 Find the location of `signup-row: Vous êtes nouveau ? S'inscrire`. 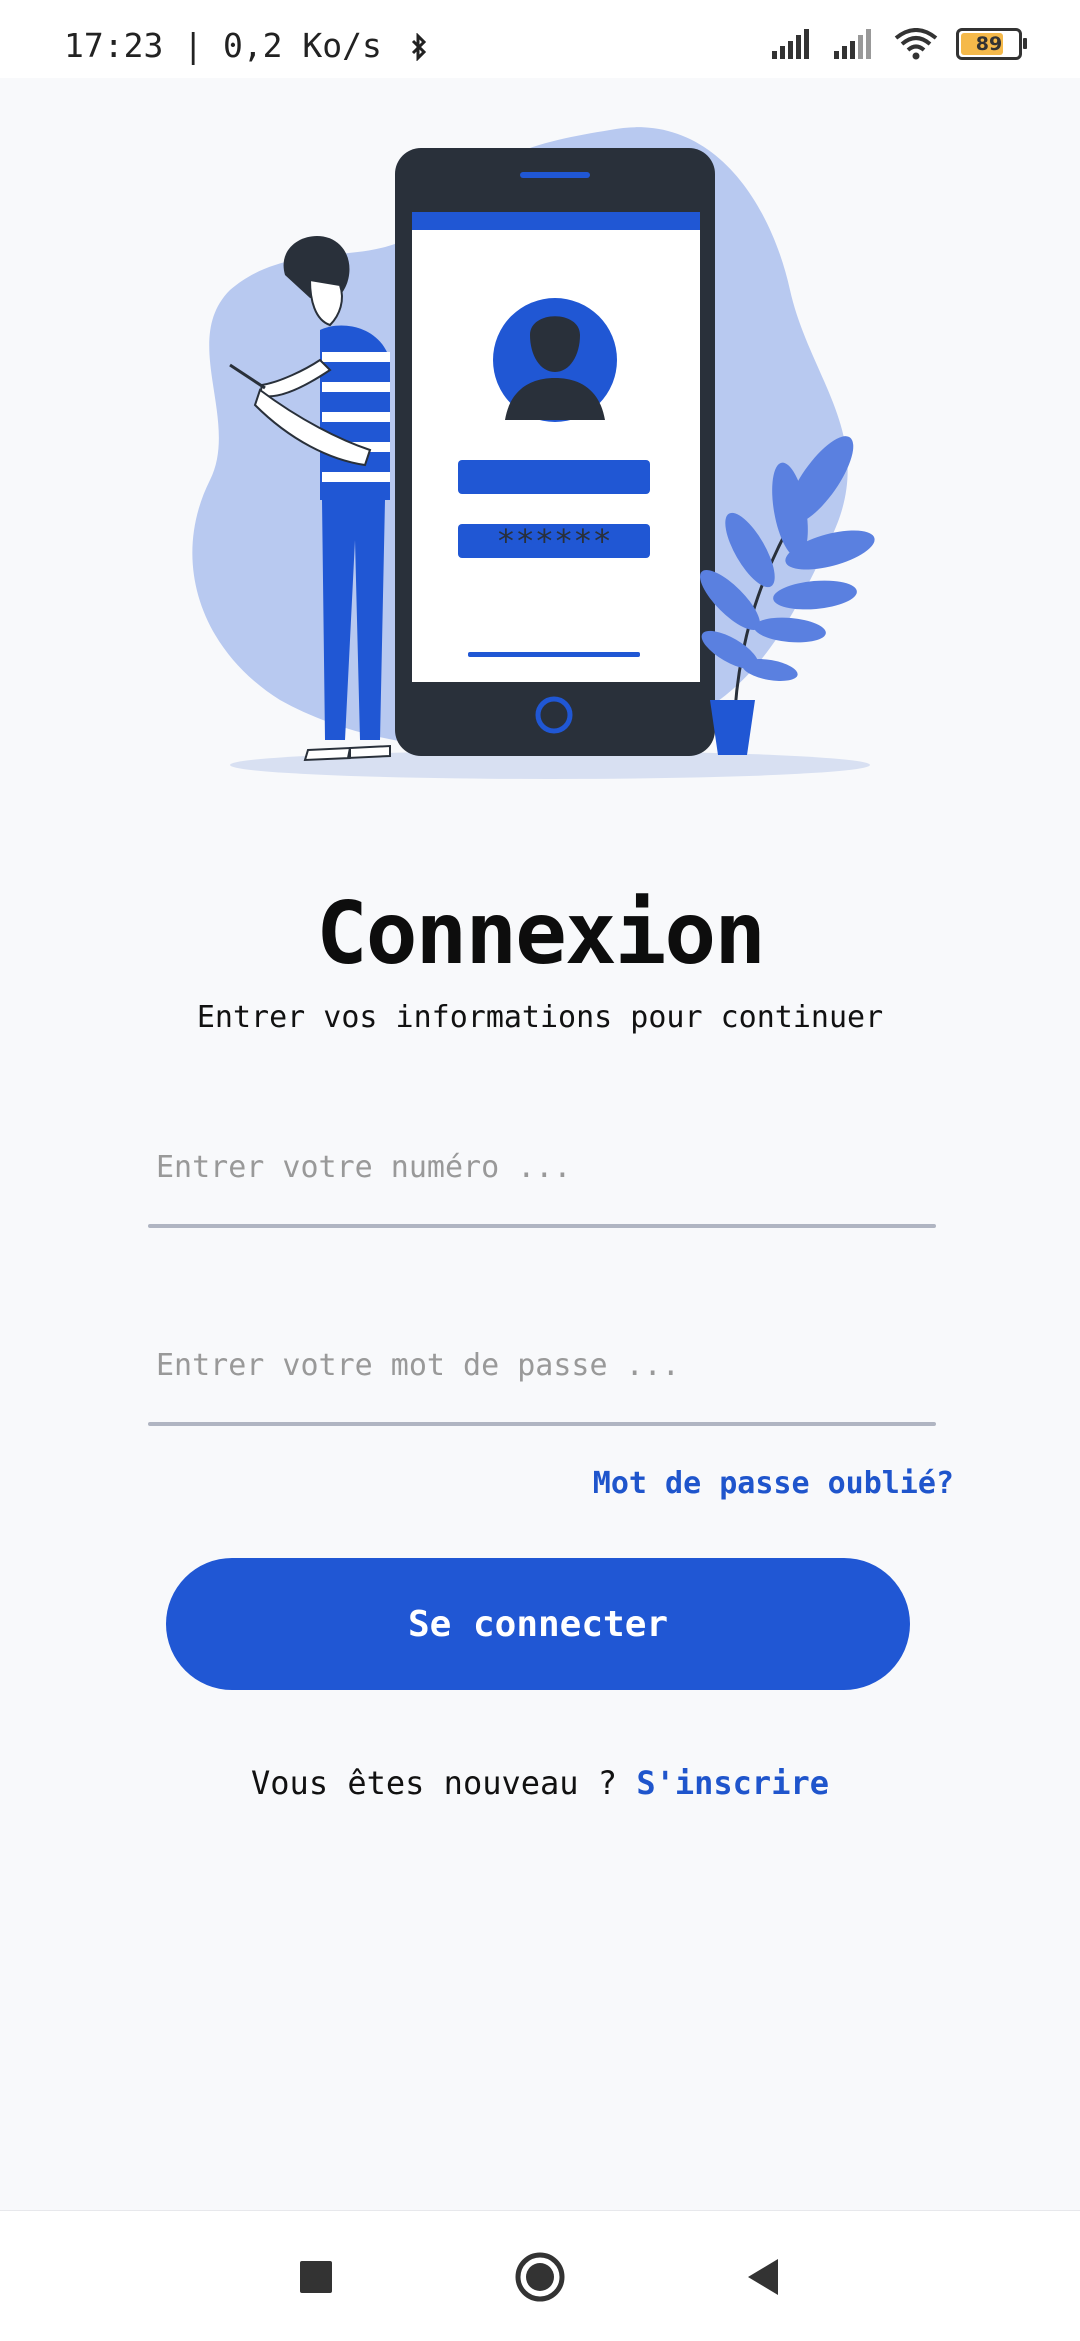

signup-row: Vous êtes nouveau ? S'inscrire is located at coordinates (540, 1783).